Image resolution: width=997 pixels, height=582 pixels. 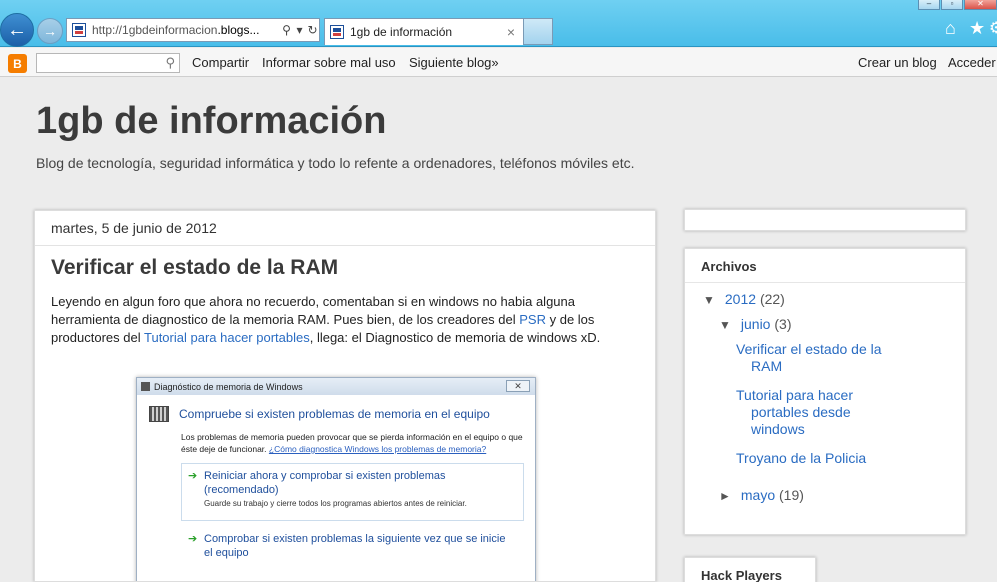 I want to click on archive-title: Archivos, so click(x=729, y=266).